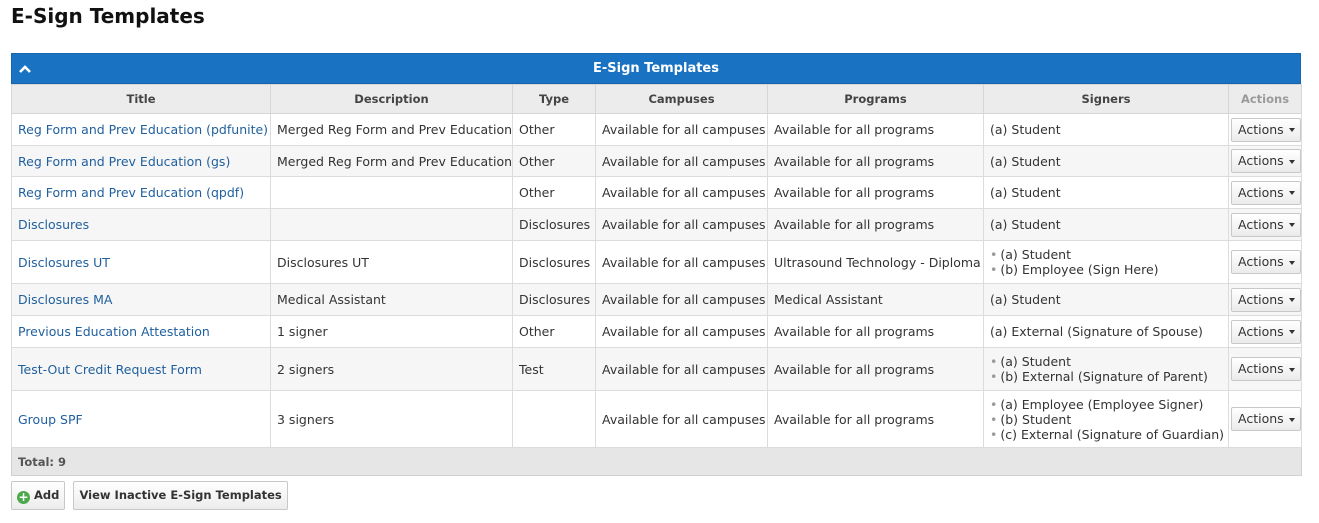 The image size is (1319, 523). I want to click on template-title-link: Previous Education Attestation, so click(114, 331).